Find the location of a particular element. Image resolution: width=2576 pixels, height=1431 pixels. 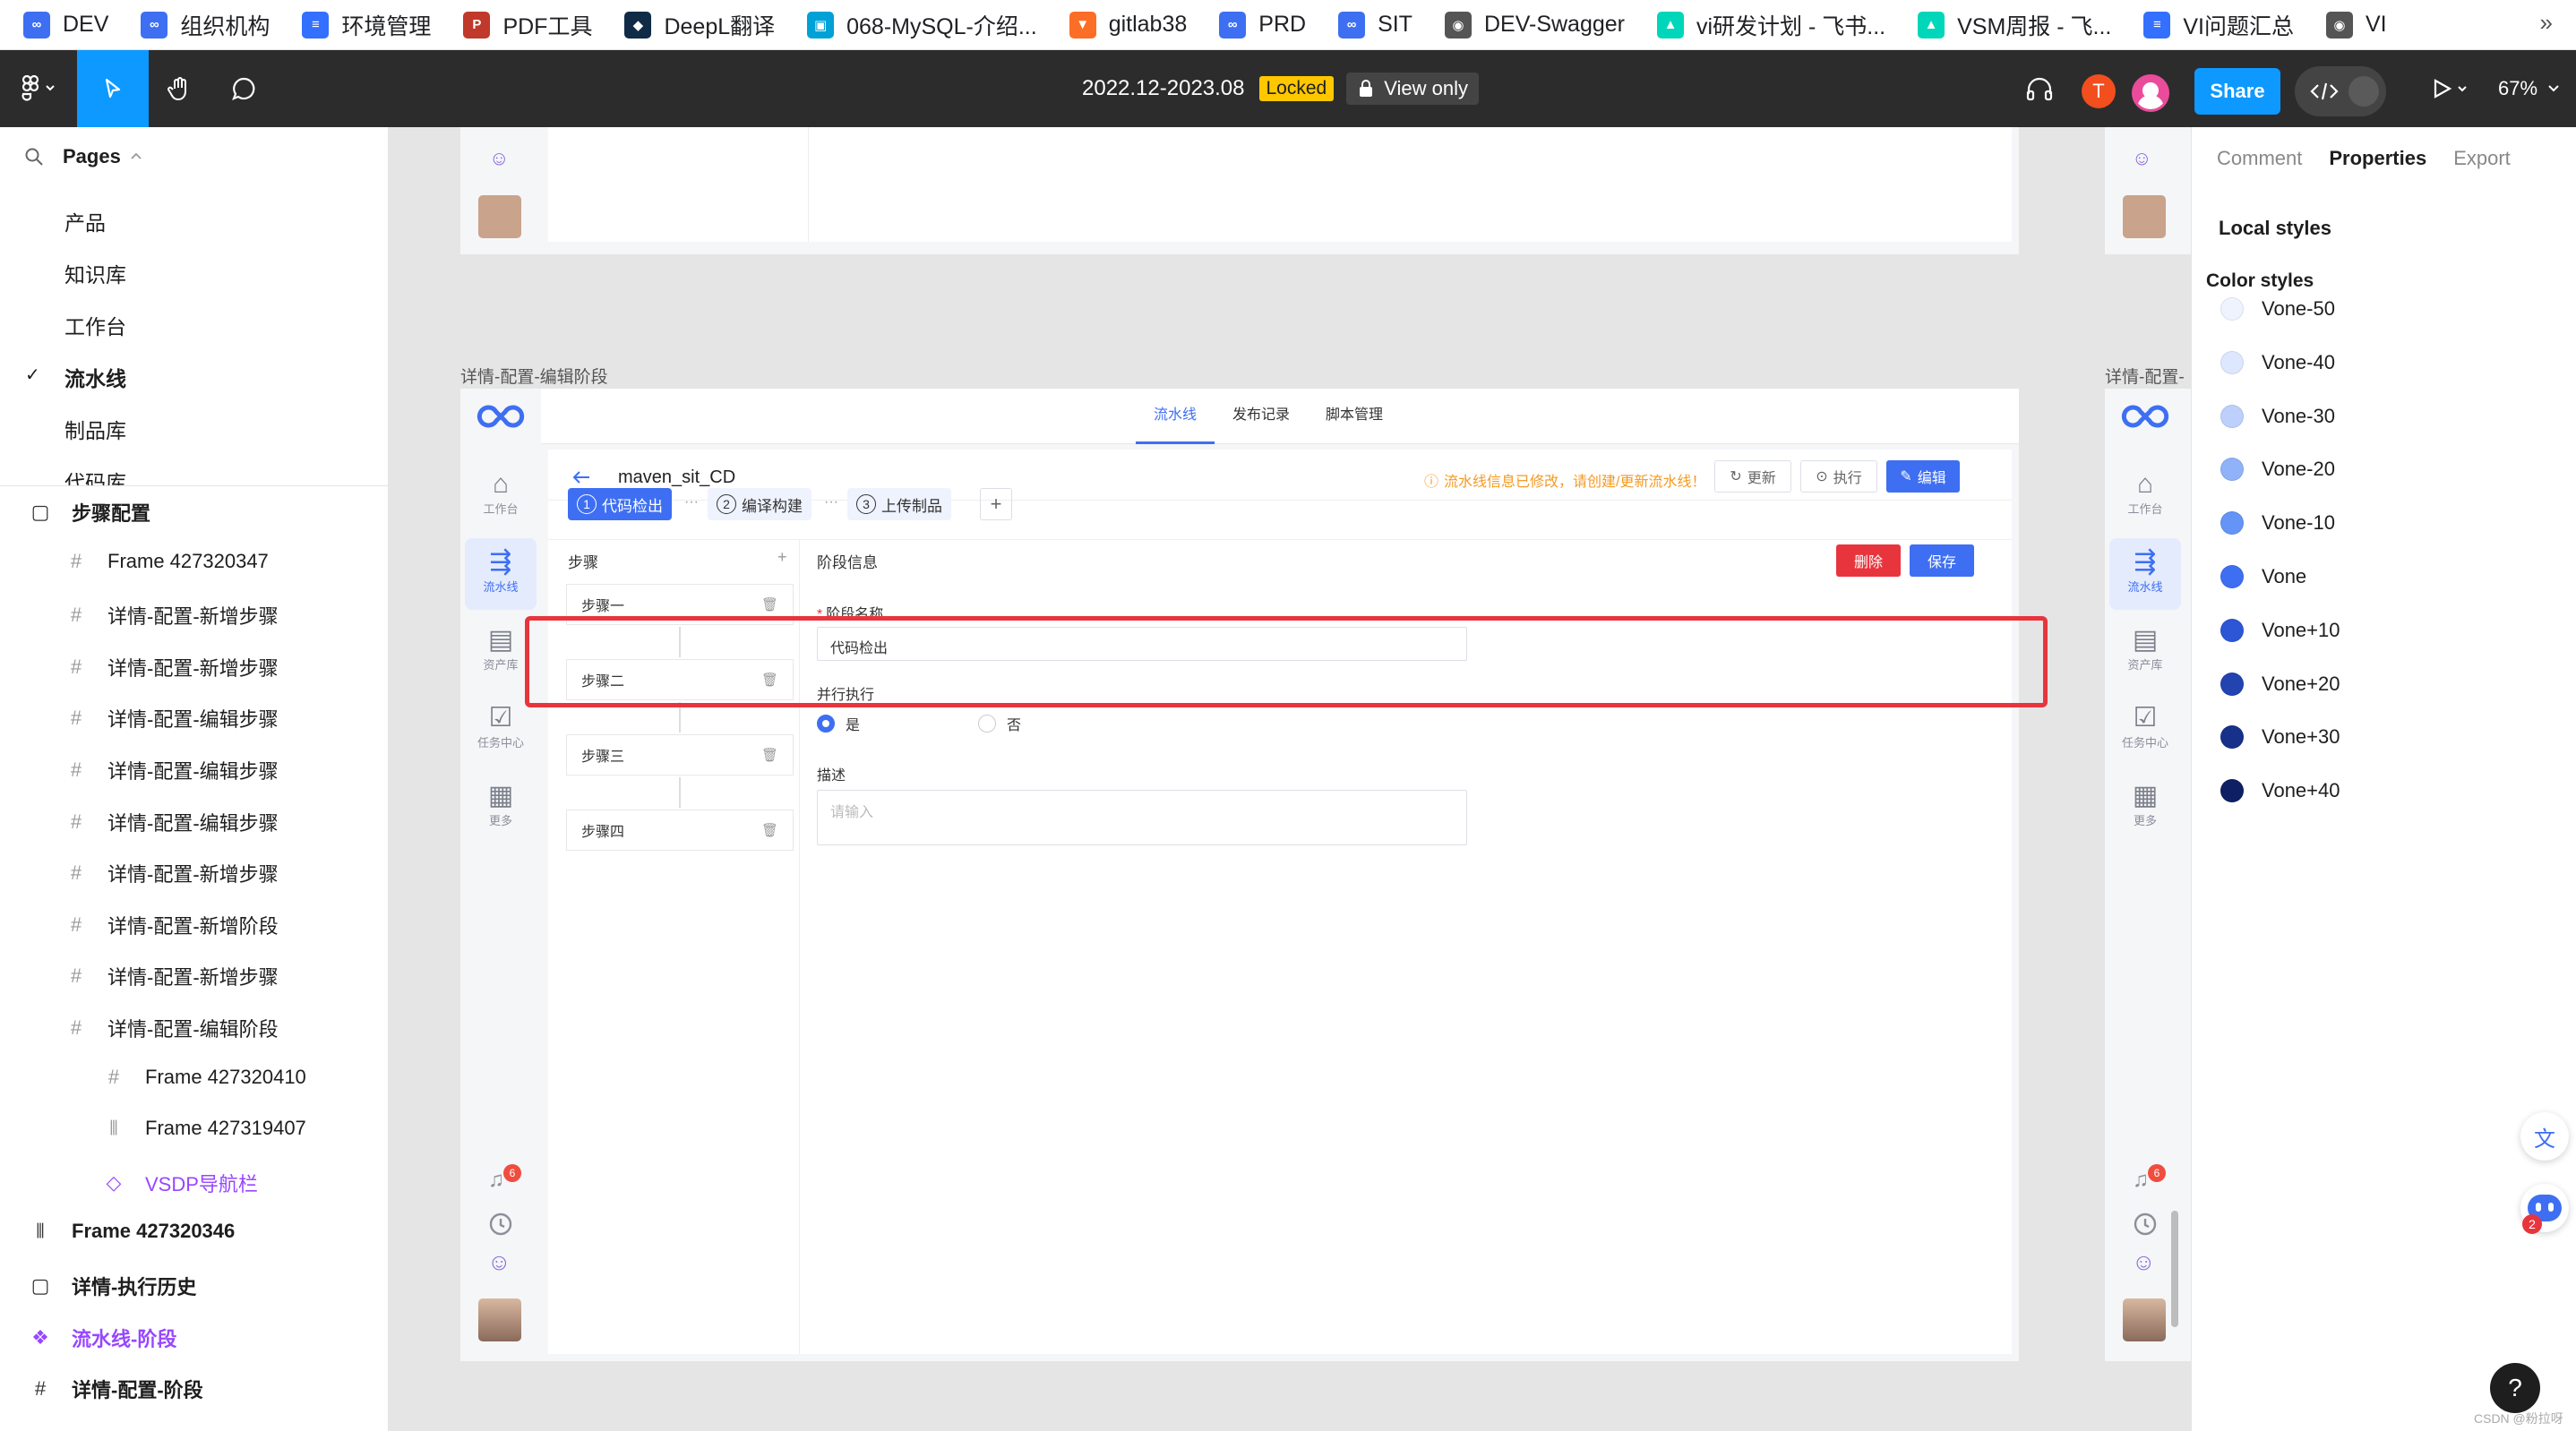

layer-row: ▢ 详情-执行历史 is located at coordinates (113, 1286).